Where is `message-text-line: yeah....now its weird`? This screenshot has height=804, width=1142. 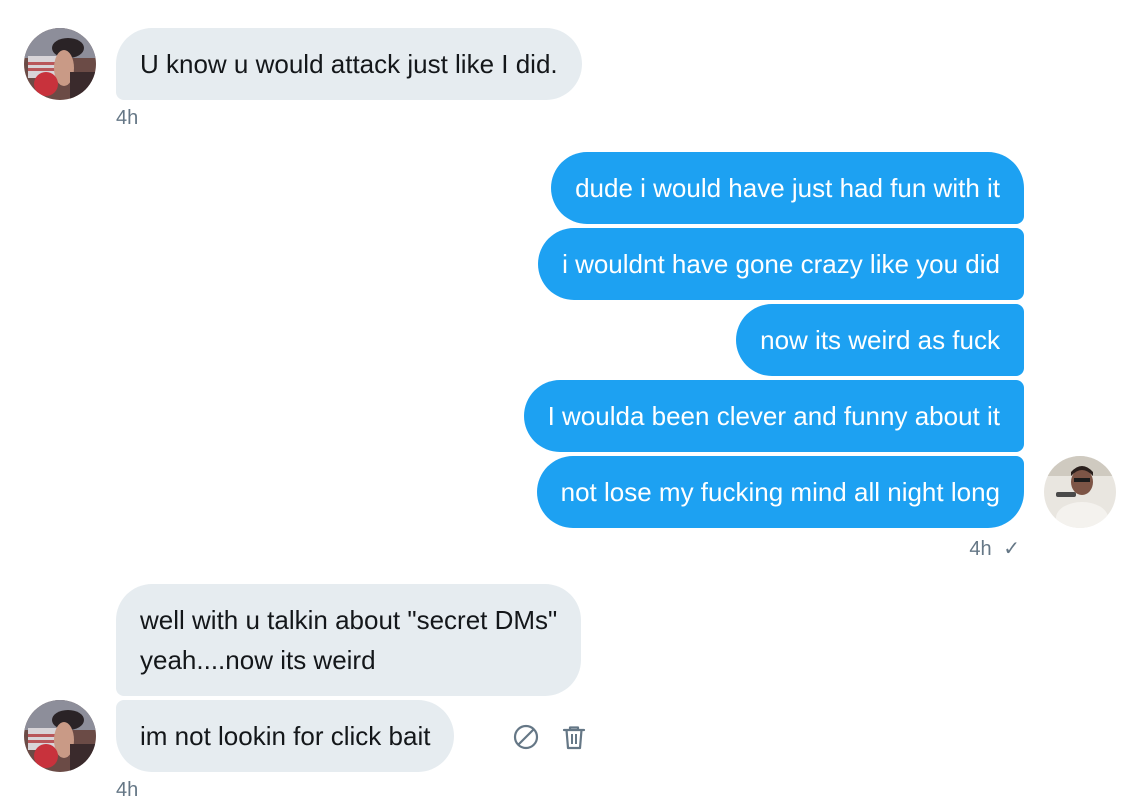 message-text-line: yeah....now its weird is located at coordinates (258, 660).